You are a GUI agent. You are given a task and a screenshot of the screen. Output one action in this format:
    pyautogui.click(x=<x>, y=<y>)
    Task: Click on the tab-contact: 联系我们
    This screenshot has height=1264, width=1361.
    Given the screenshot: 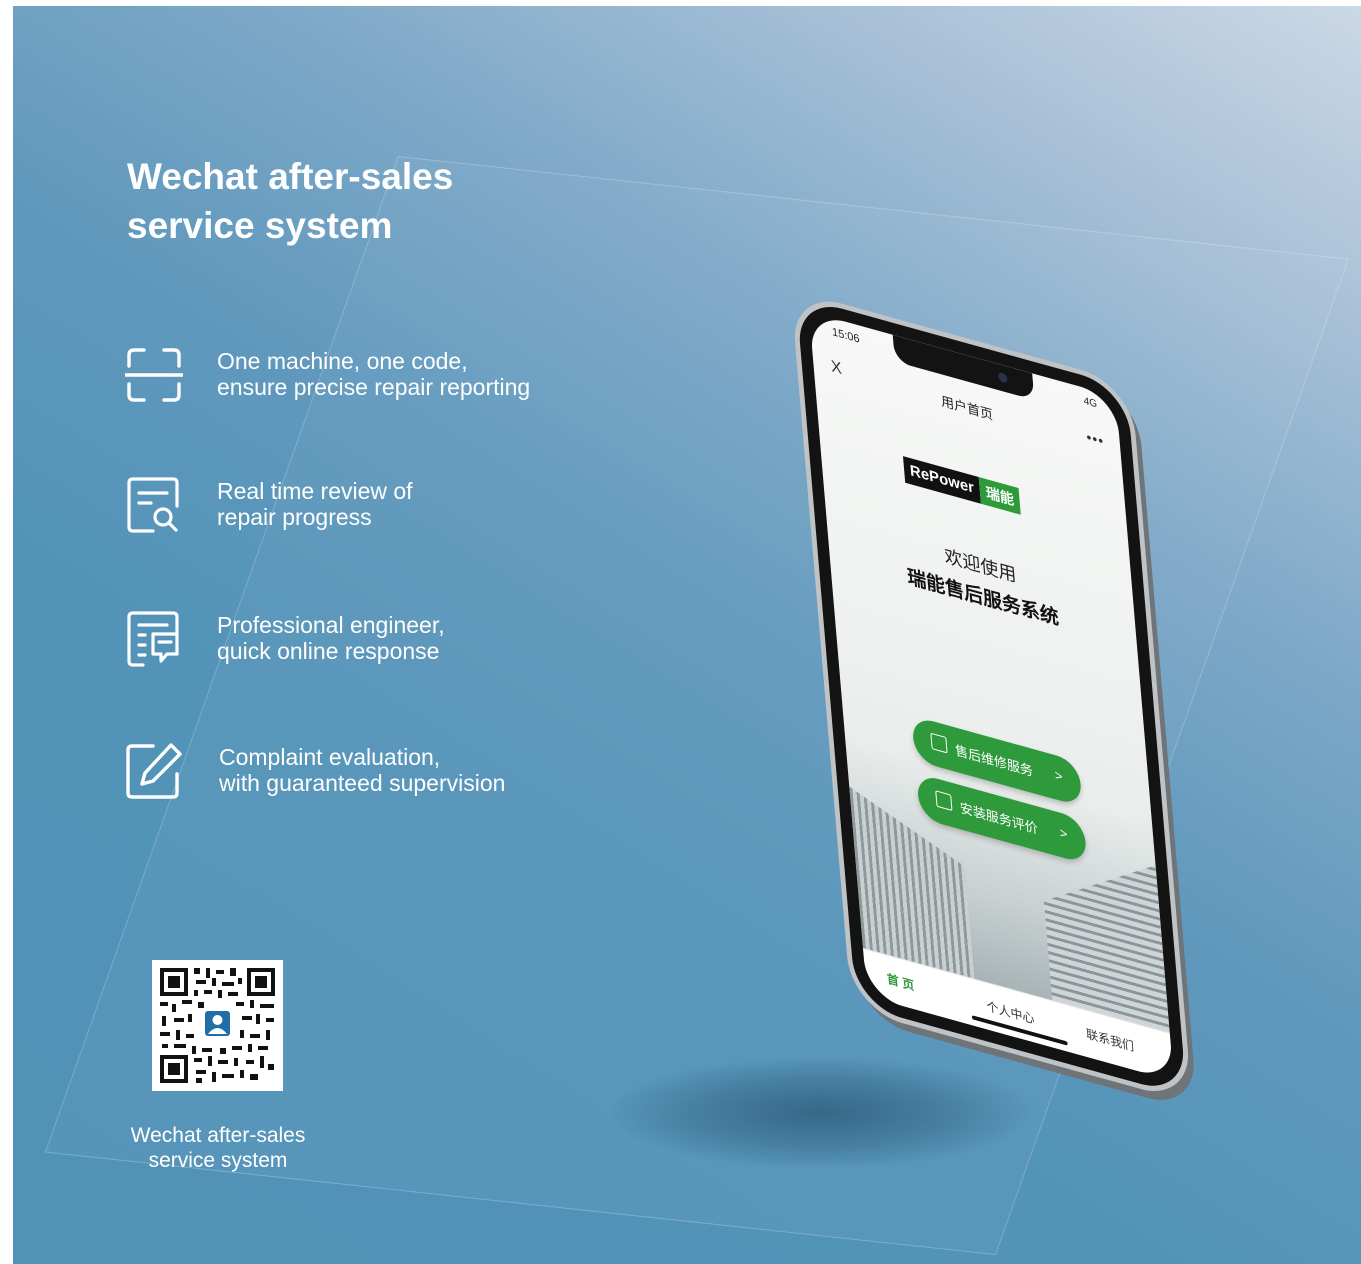 What is the action you would take?
    pyautogui.click(x=1110, y=1039)
    